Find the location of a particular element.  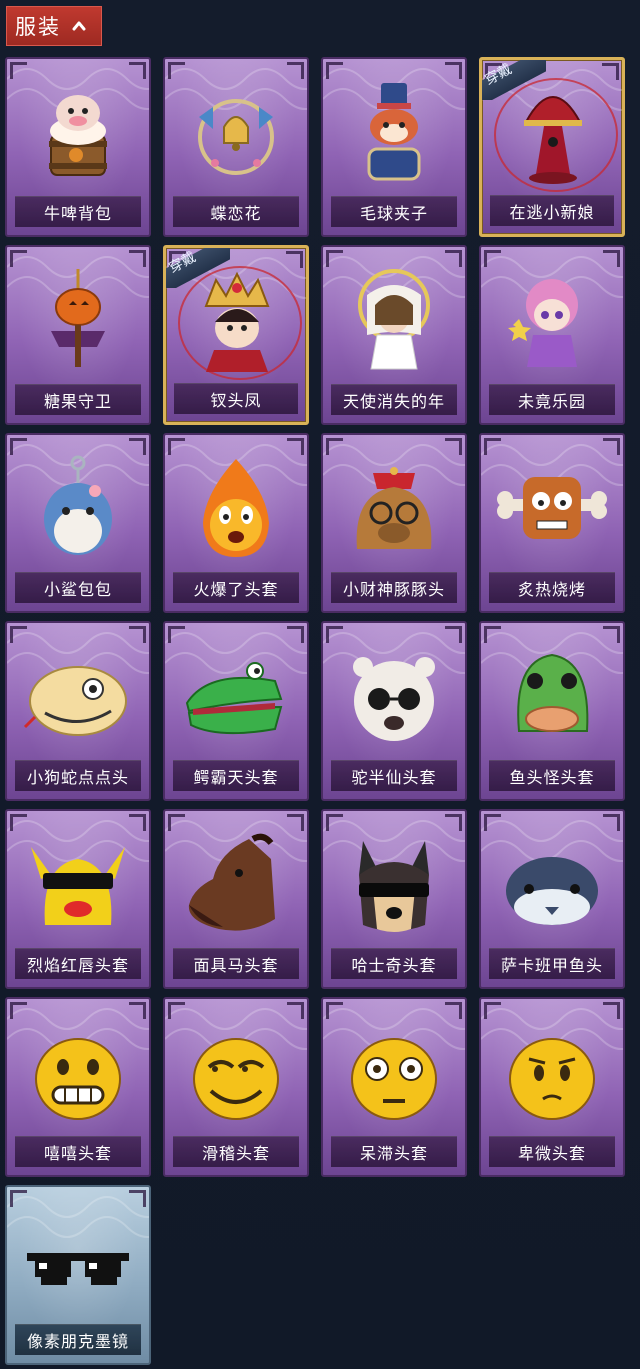

pink-hair-doll-icon is located at coordinates (552, 322).